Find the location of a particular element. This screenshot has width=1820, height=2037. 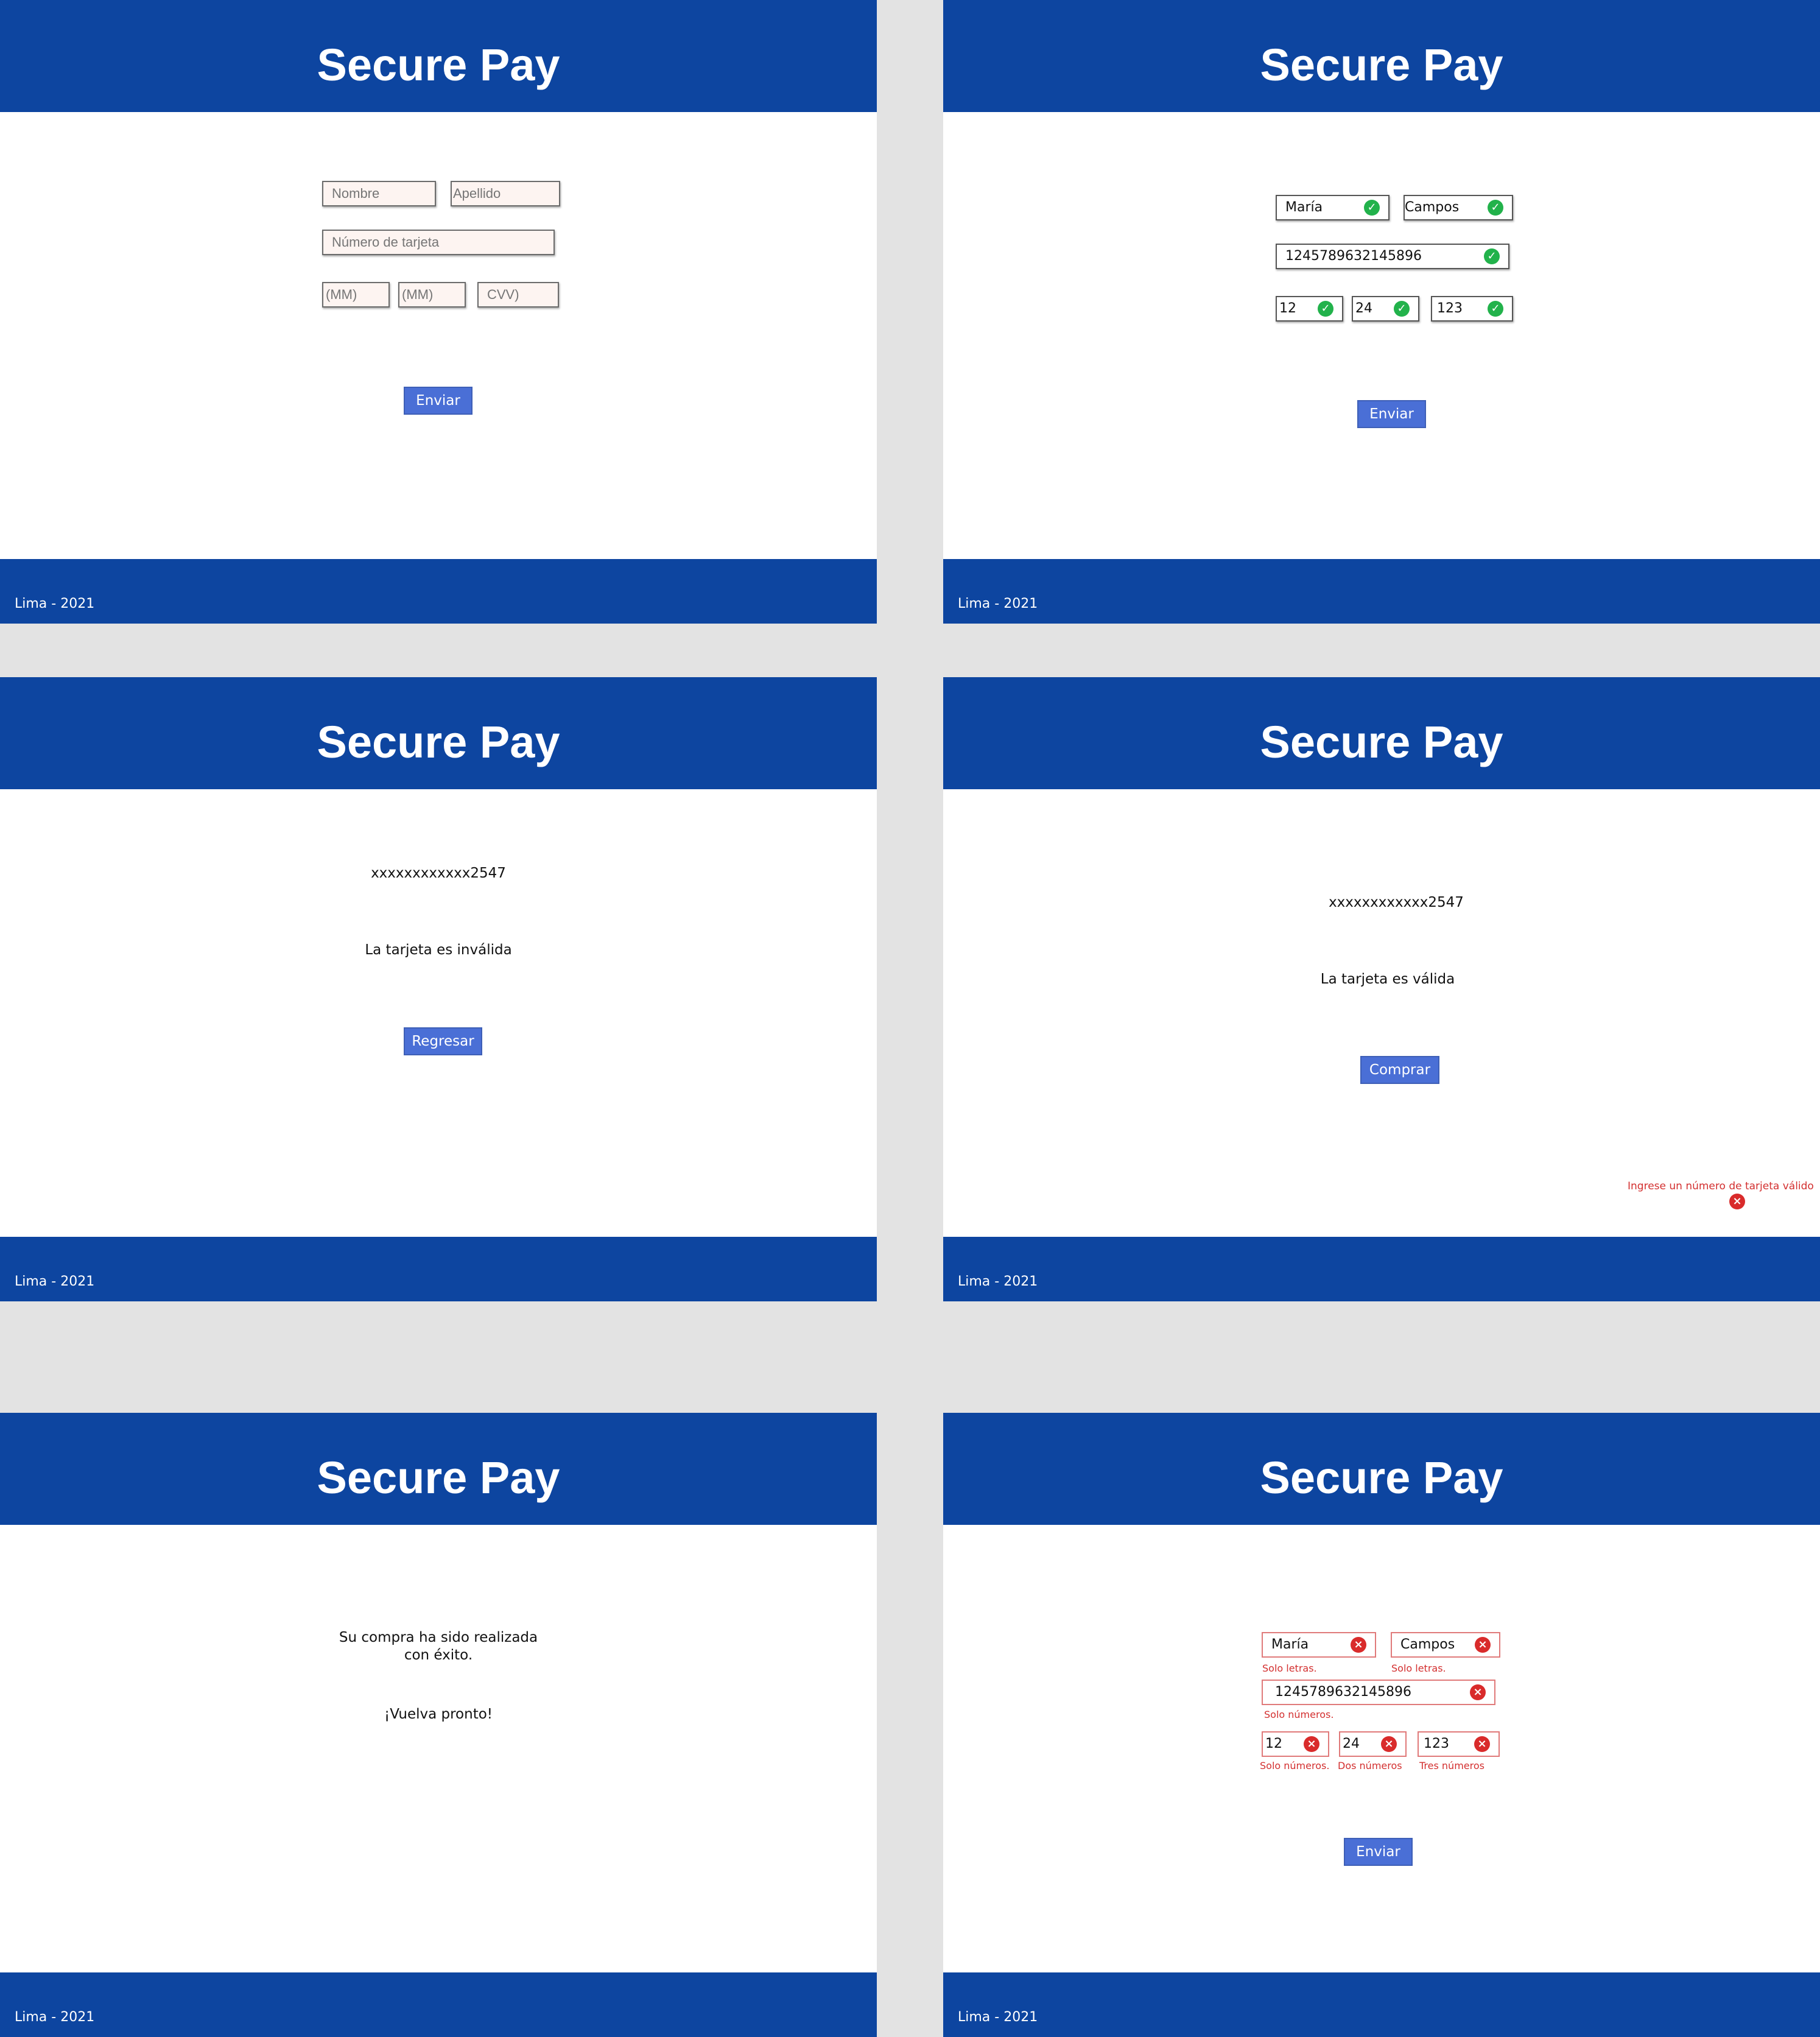

apellido-input: Campos ✓ is located at coordinates (1458, 207).